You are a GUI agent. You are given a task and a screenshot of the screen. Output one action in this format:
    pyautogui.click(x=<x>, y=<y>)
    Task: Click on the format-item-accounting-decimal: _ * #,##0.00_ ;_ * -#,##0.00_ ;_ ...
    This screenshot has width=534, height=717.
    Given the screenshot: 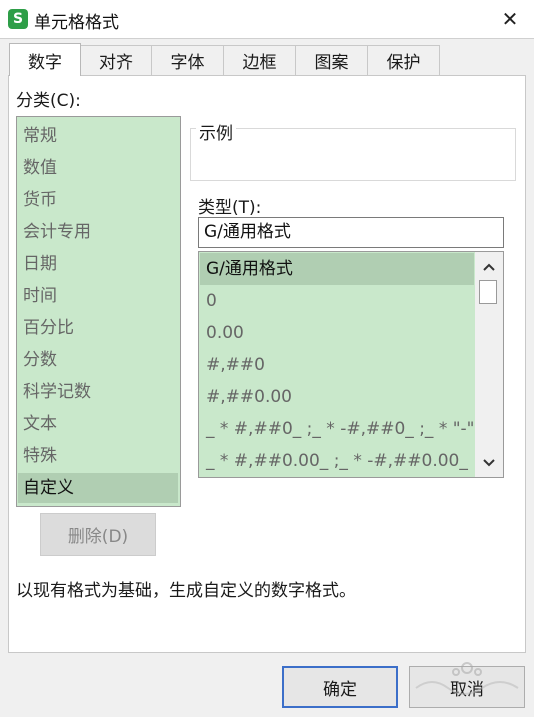 What is the action you would take?
    pyautogui.click(x=337, y=461)
    